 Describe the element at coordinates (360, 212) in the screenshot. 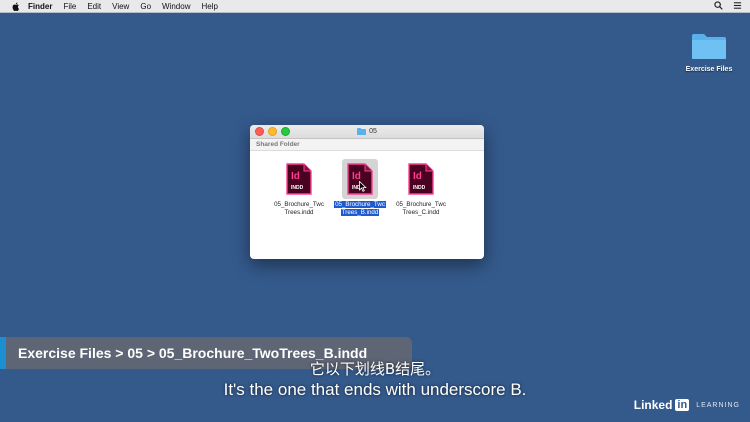

I see `file-name-line2: Trees_B.indd` at that location.